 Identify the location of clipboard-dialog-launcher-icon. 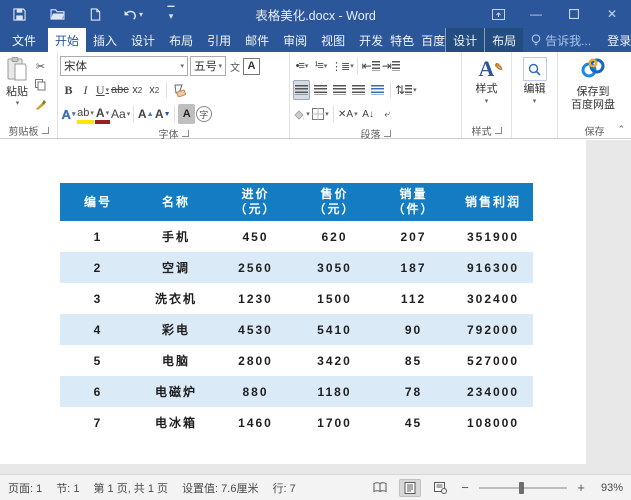
(45, 130).